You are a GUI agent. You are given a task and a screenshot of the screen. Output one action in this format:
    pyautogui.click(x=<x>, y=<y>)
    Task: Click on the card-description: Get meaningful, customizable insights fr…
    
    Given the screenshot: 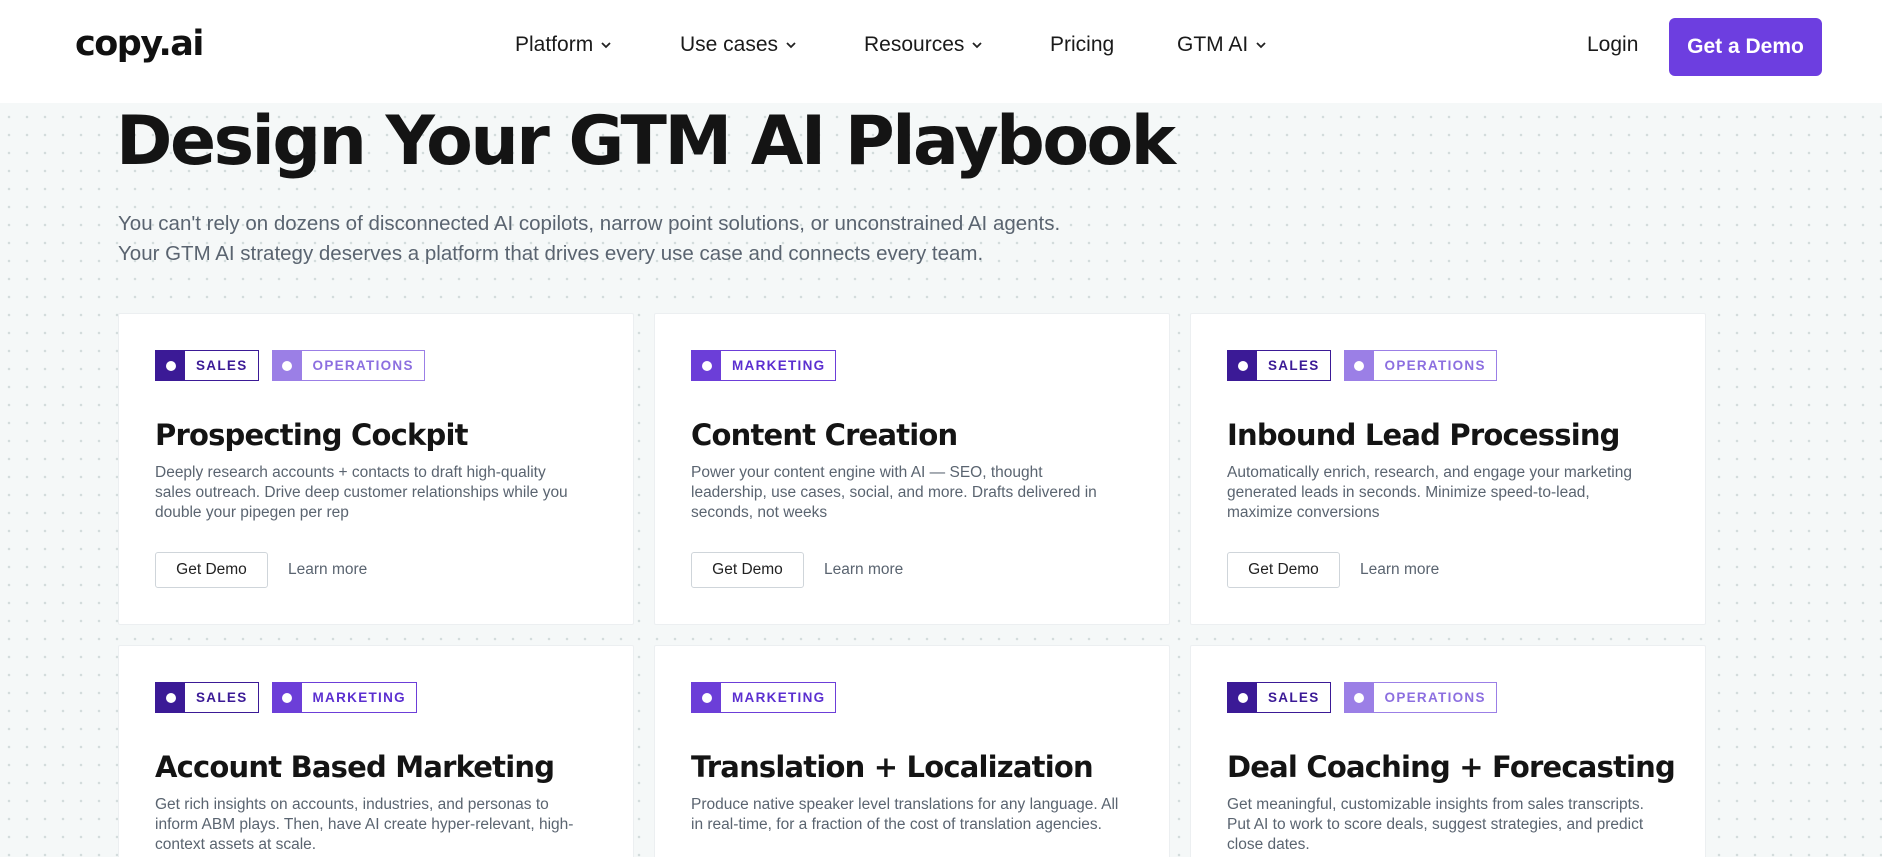 What is the action you would take?
    pyautogui.click(x=1435, y=824)
    